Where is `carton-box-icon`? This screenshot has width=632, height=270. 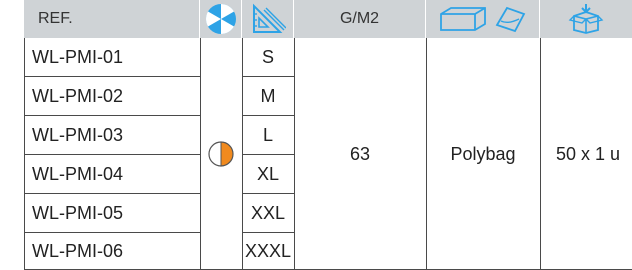
carton-box-icon is located at coordinates (586, 19).